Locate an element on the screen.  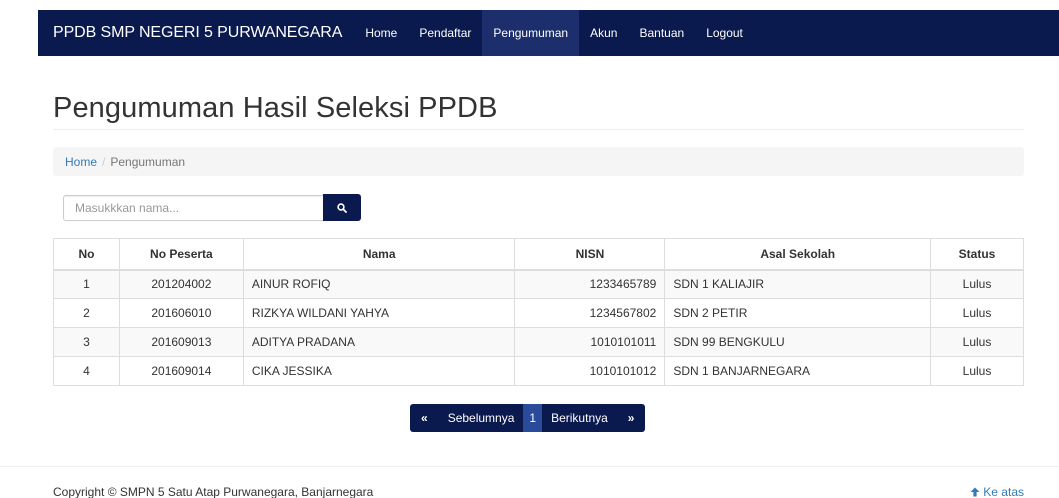
cell-nisn: 1233465789 is located at coordinates (590, 284).